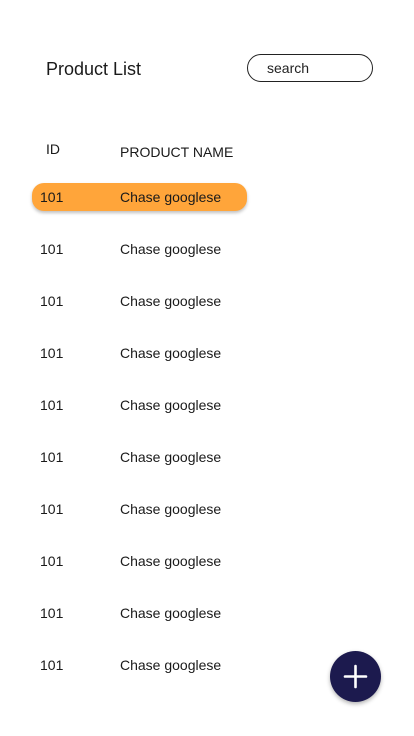 The image size is (414, 736). I want to click on column-header-id: ID, so click(53, 149).